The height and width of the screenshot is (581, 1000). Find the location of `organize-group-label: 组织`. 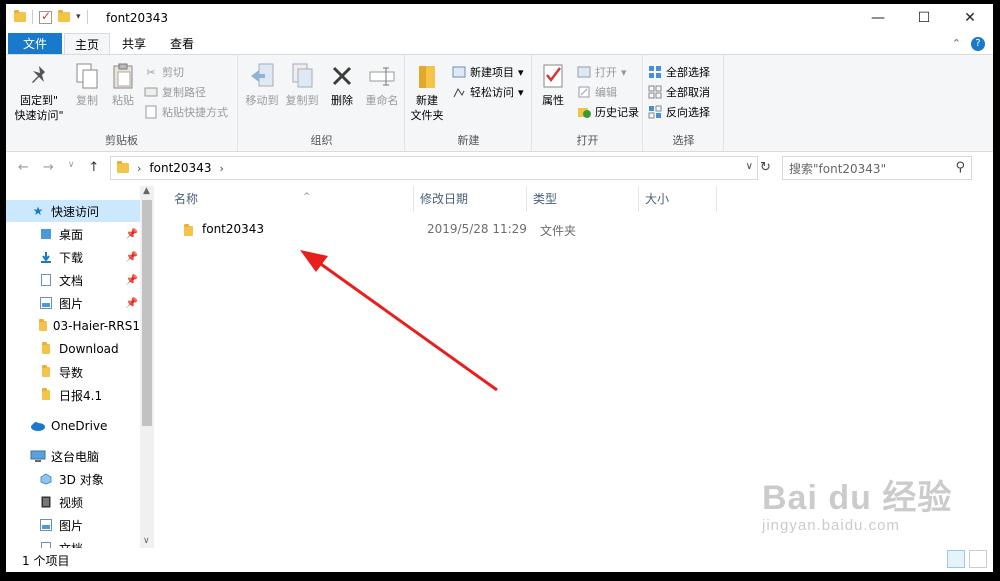

organize-group-label: 组织 is located at coordinates (321, 140).